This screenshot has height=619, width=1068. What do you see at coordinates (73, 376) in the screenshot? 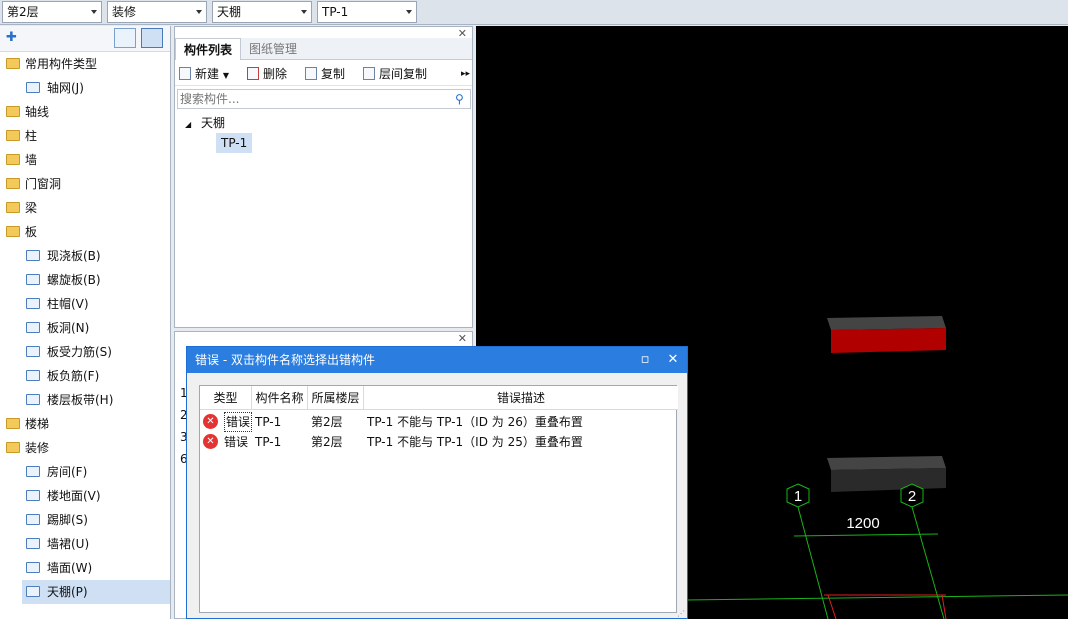
I see `tree-item-label: 板负筋(F)` at bounding box center [73, 376].